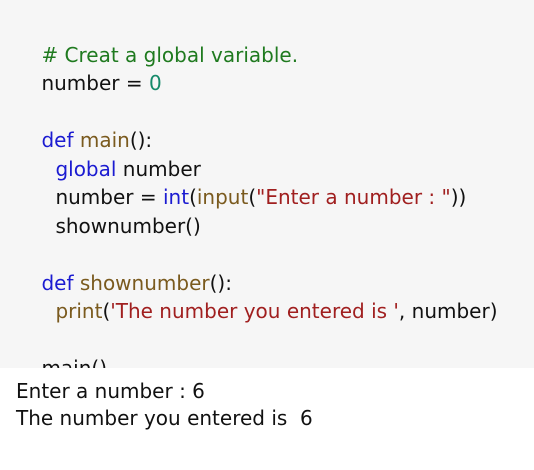  What do you see at coordinates (128, 225) in the screenshot?
I see `call-token: shownumber()` at bounding box center [128, 225].